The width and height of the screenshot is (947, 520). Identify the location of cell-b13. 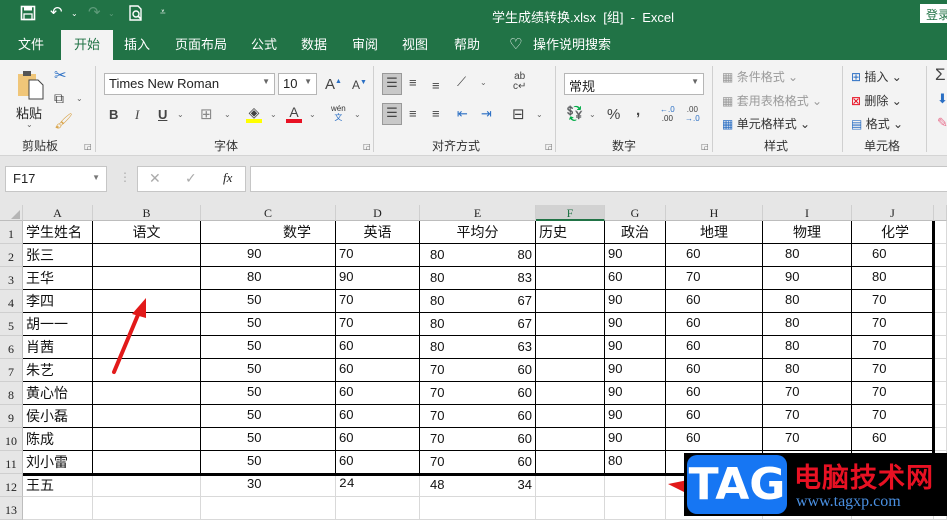
(147, 508).